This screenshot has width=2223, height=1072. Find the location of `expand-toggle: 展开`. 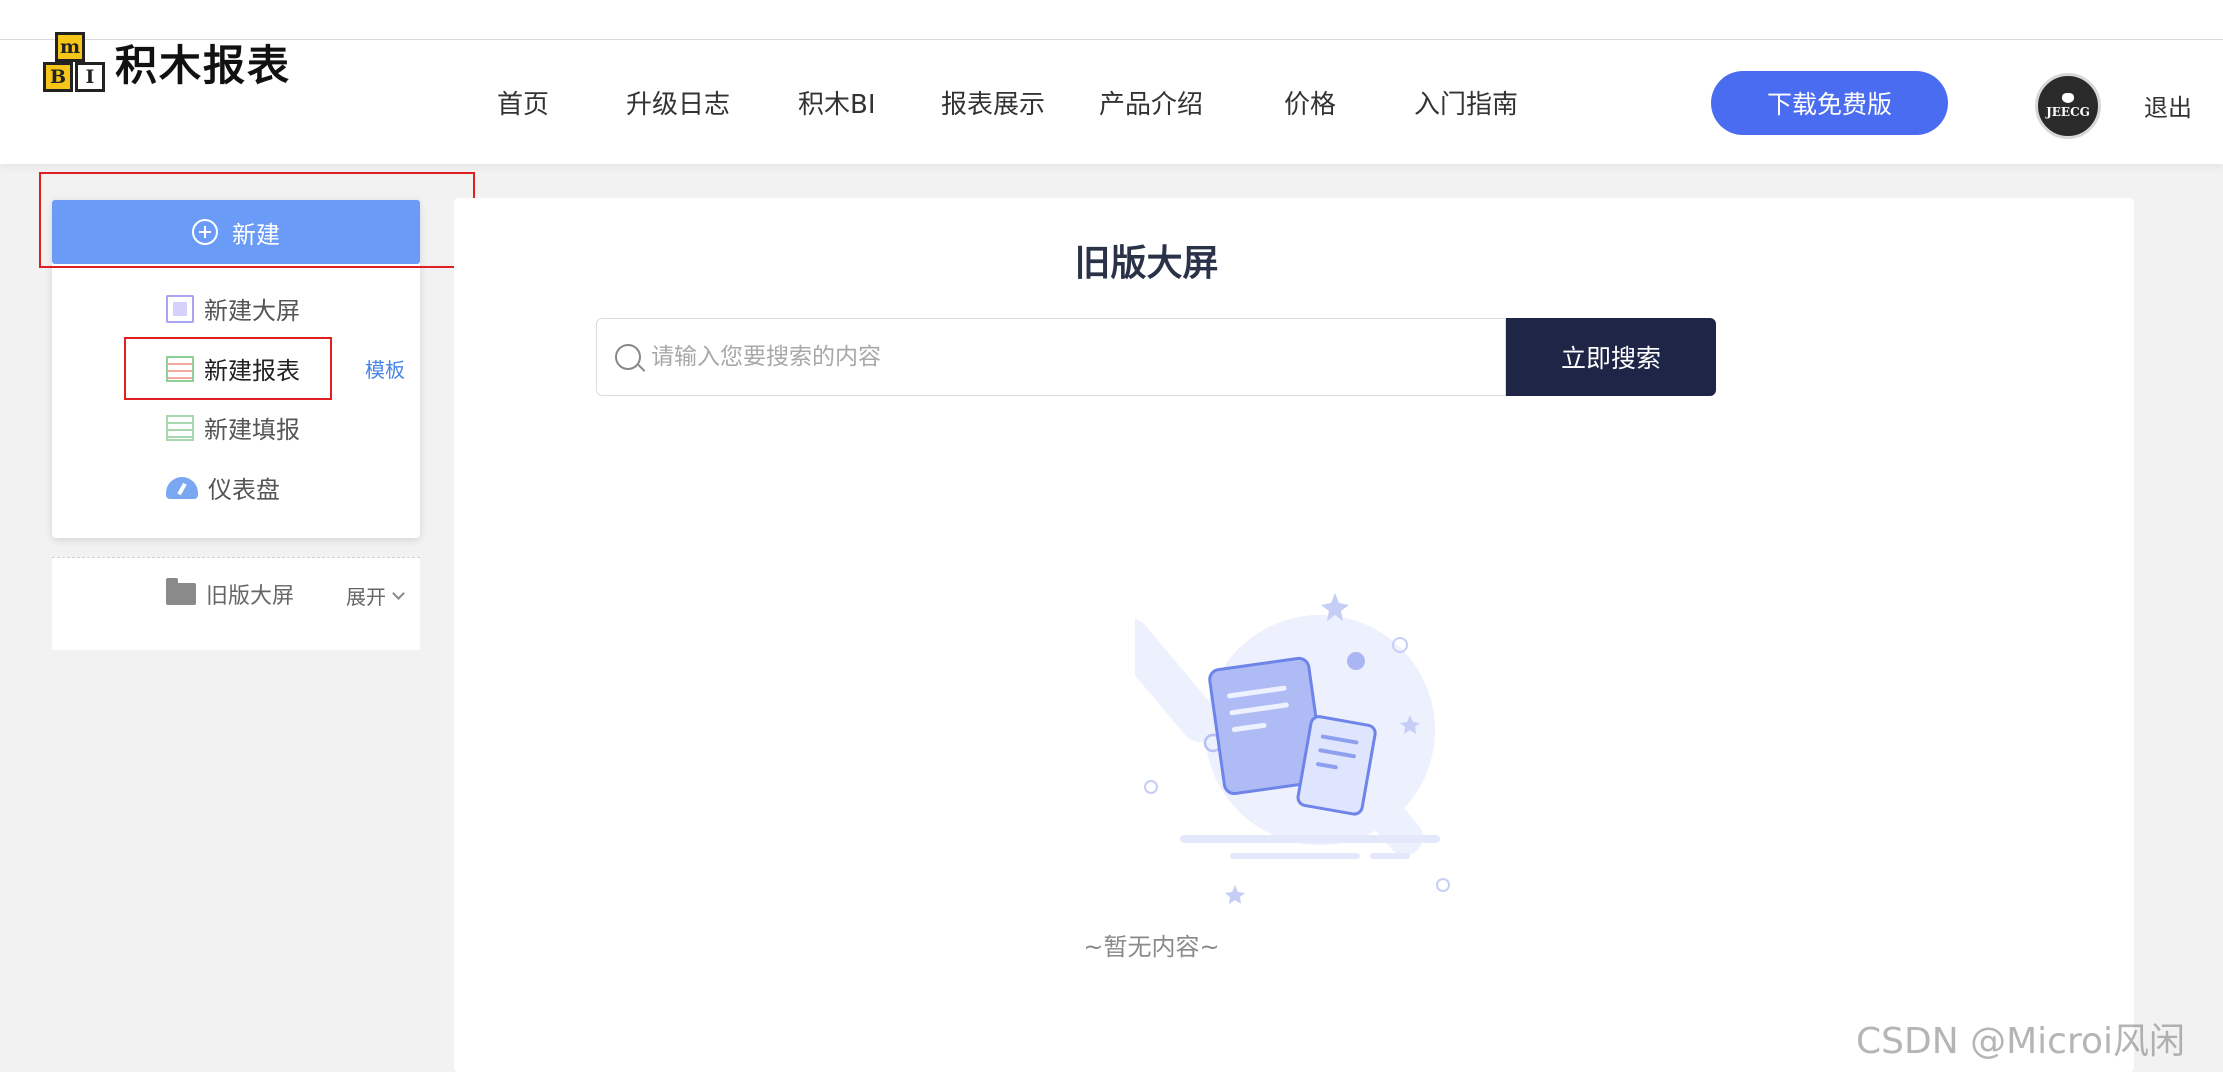

expand-toggle: 展开 is located at coordinates (375, 595).